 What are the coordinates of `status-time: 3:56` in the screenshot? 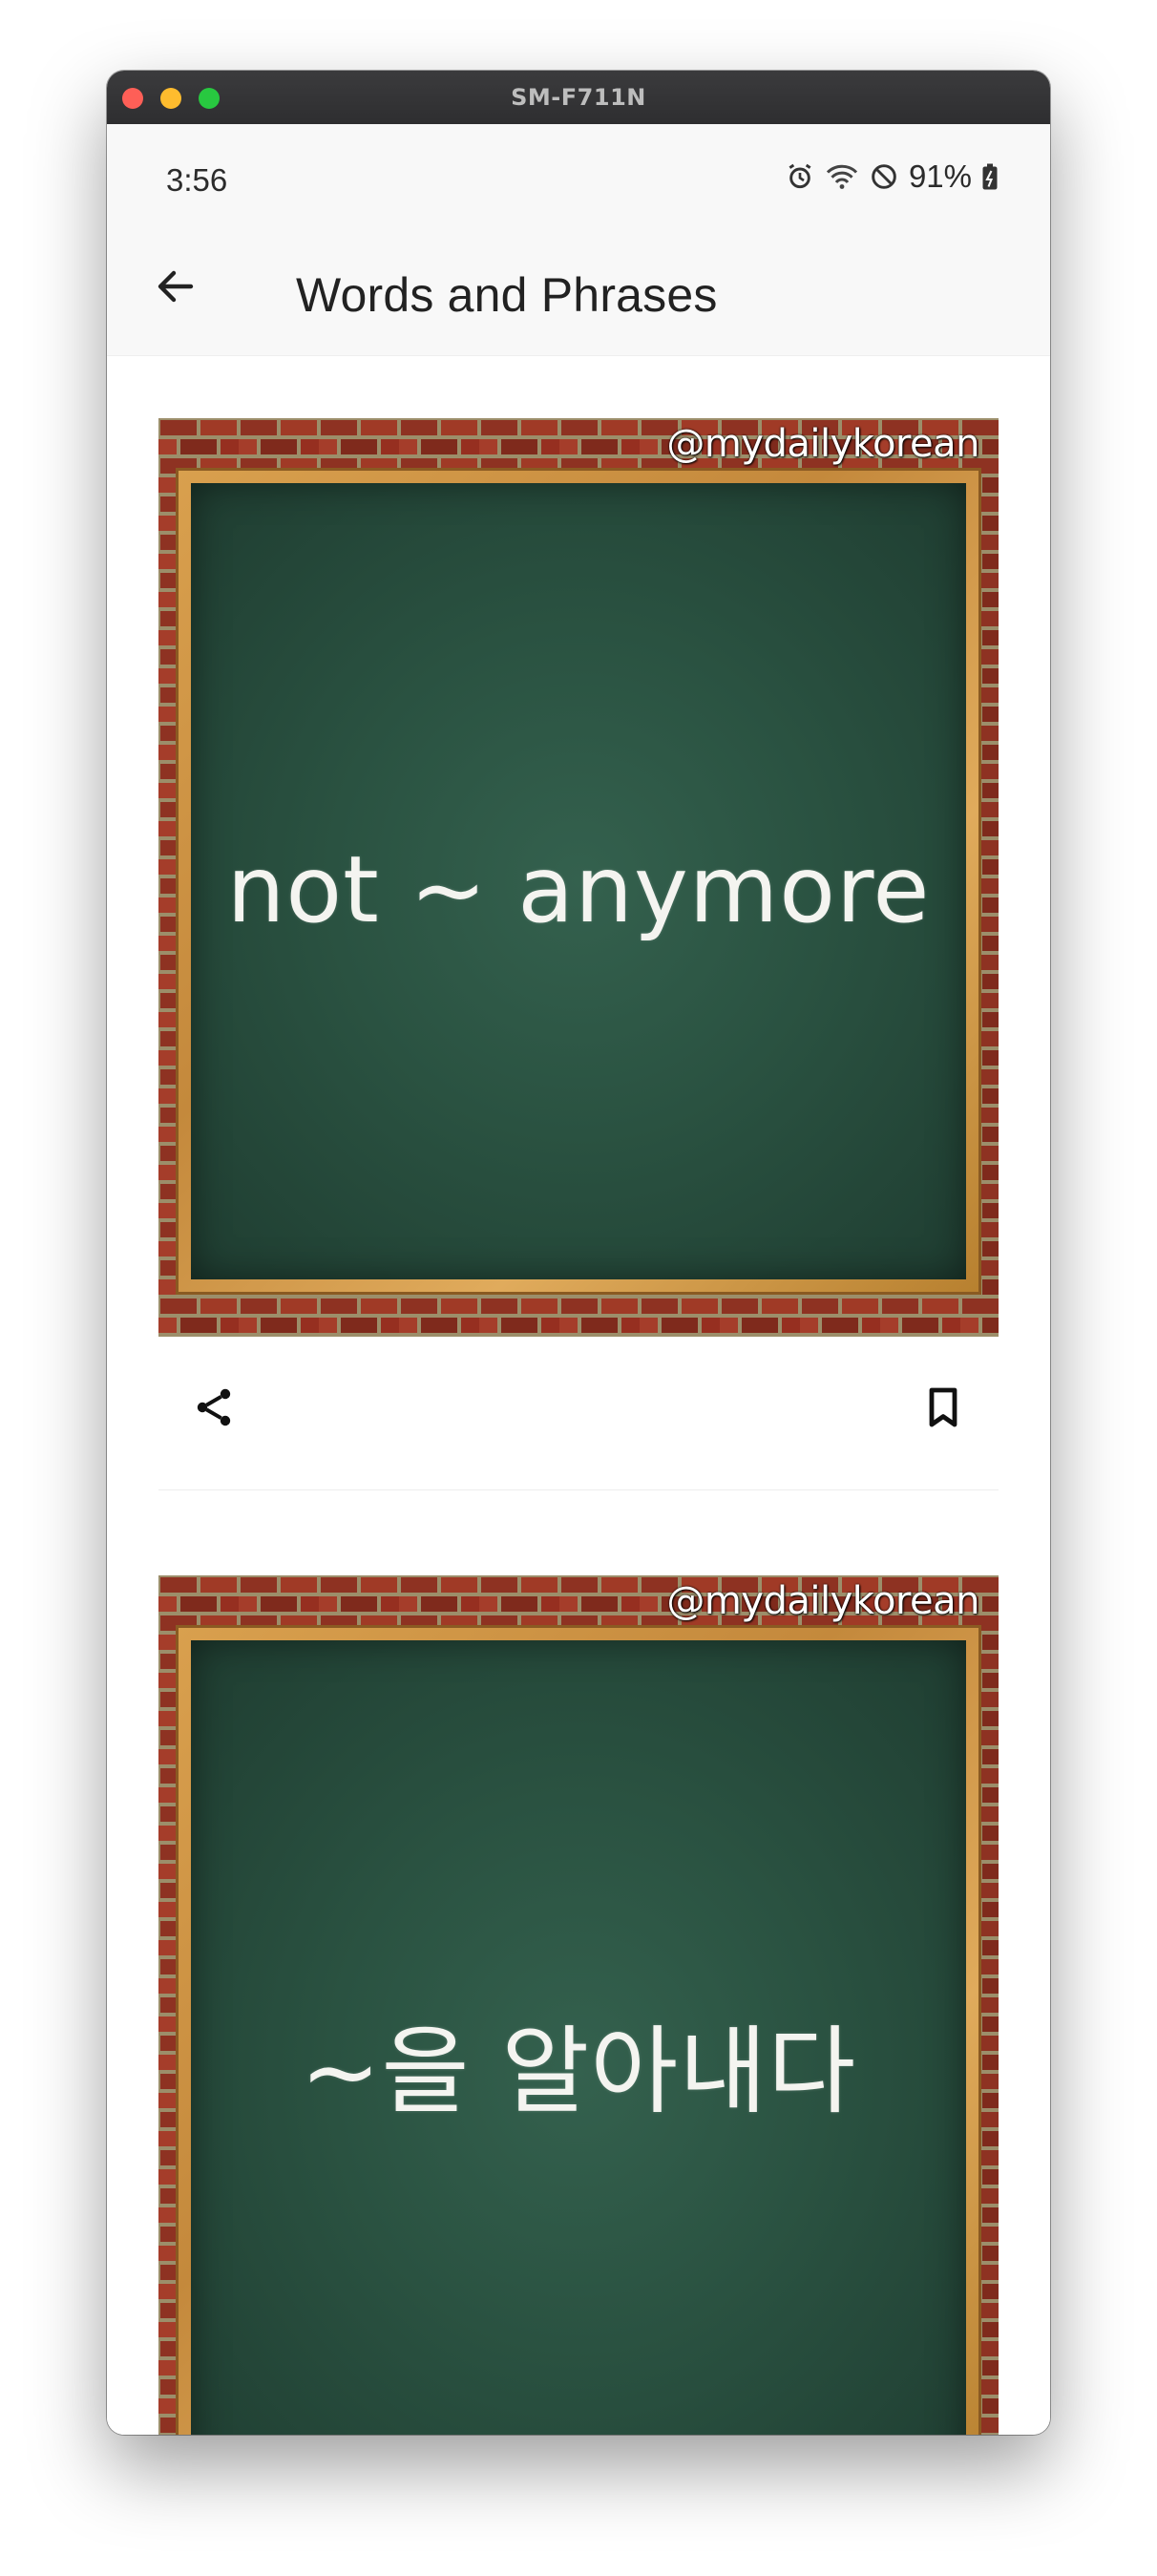 It's located at (197, 180).